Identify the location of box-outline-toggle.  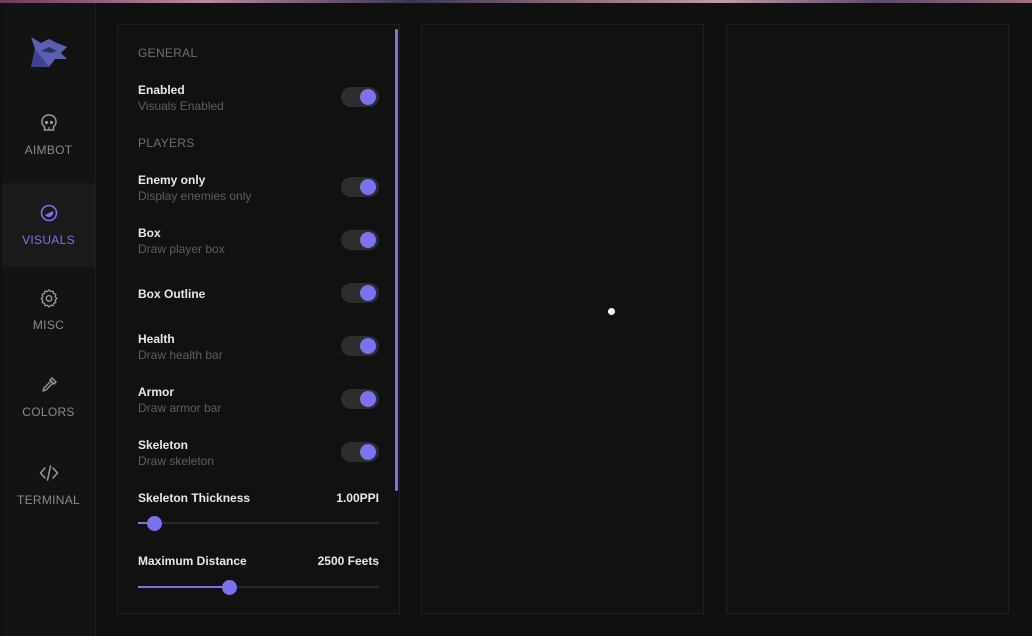
(360, 293).